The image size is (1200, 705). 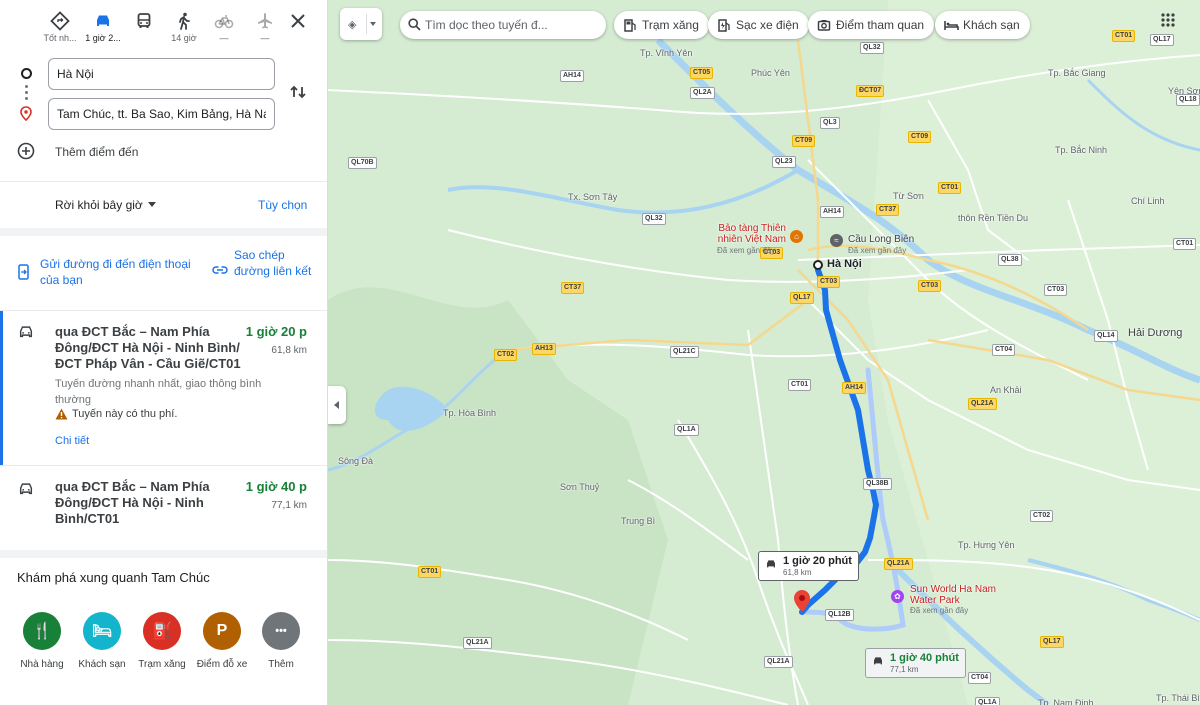 I want to click on road-badge: CT09, so click(x=804, y=141).